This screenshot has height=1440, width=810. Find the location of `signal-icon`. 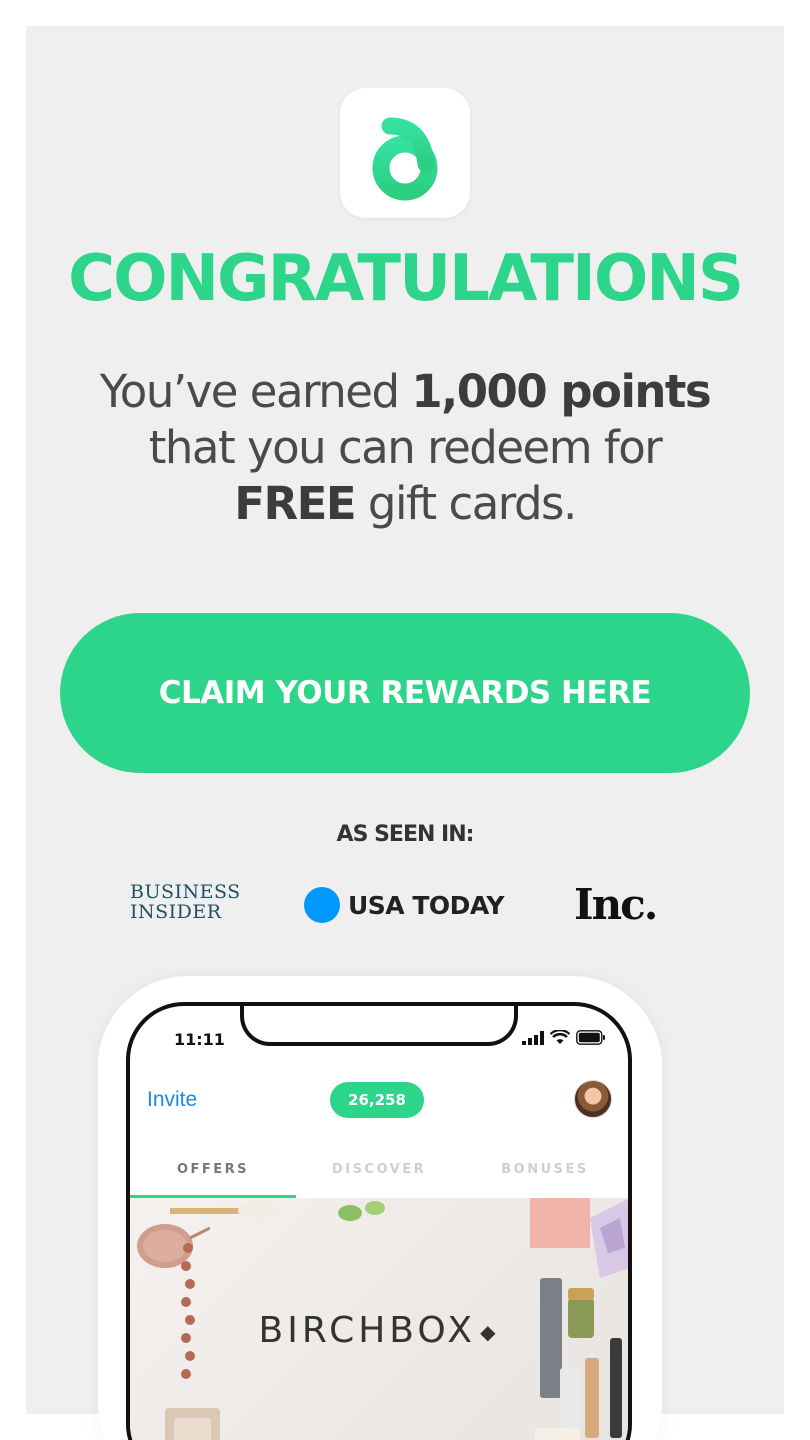

signal-icon is located at coordinates (533, 1037).